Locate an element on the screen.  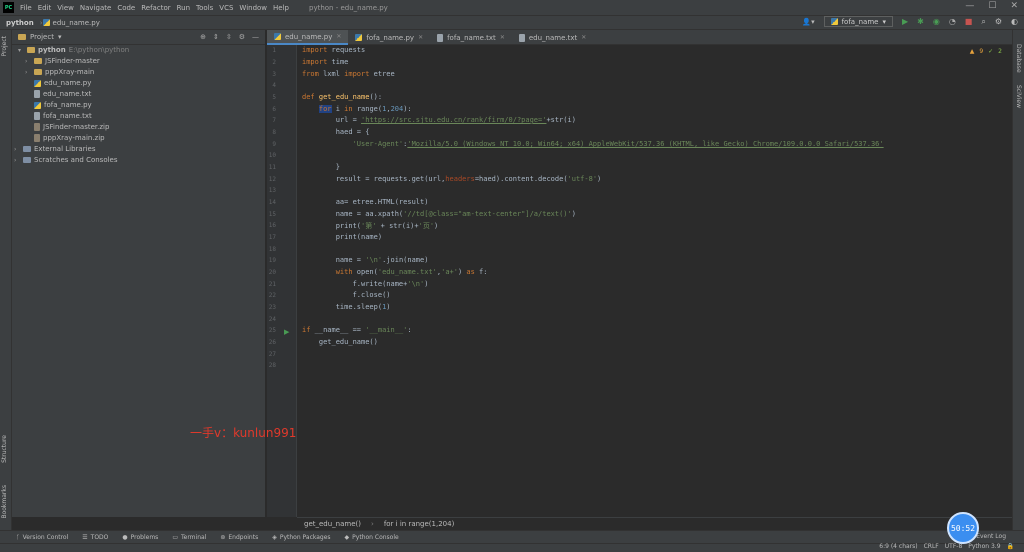
caret-position: 6:9 (4 chars) is located at coordinates (898, 546).